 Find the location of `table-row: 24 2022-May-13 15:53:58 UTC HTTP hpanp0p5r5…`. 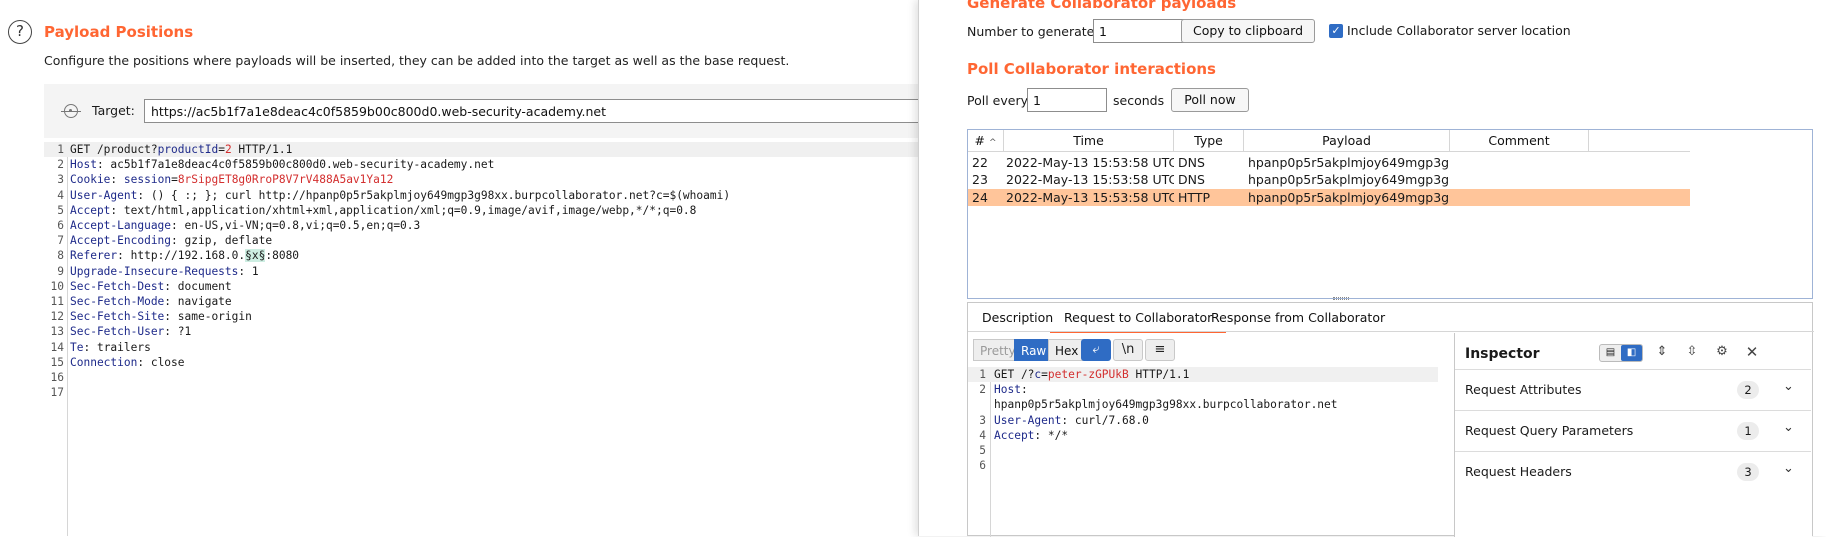

table-row: 24 2022-May-13 15:53:58 UTC HTTP hpanp0p5r5… is located at coordinates (1329, 197).